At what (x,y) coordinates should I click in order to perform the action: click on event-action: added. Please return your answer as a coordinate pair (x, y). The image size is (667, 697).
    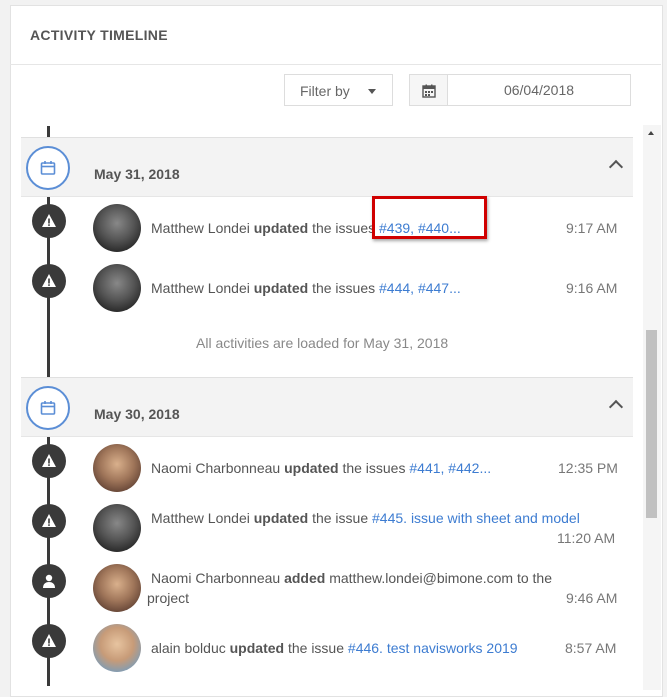
    Looking at the image, I should click on (305, 578).